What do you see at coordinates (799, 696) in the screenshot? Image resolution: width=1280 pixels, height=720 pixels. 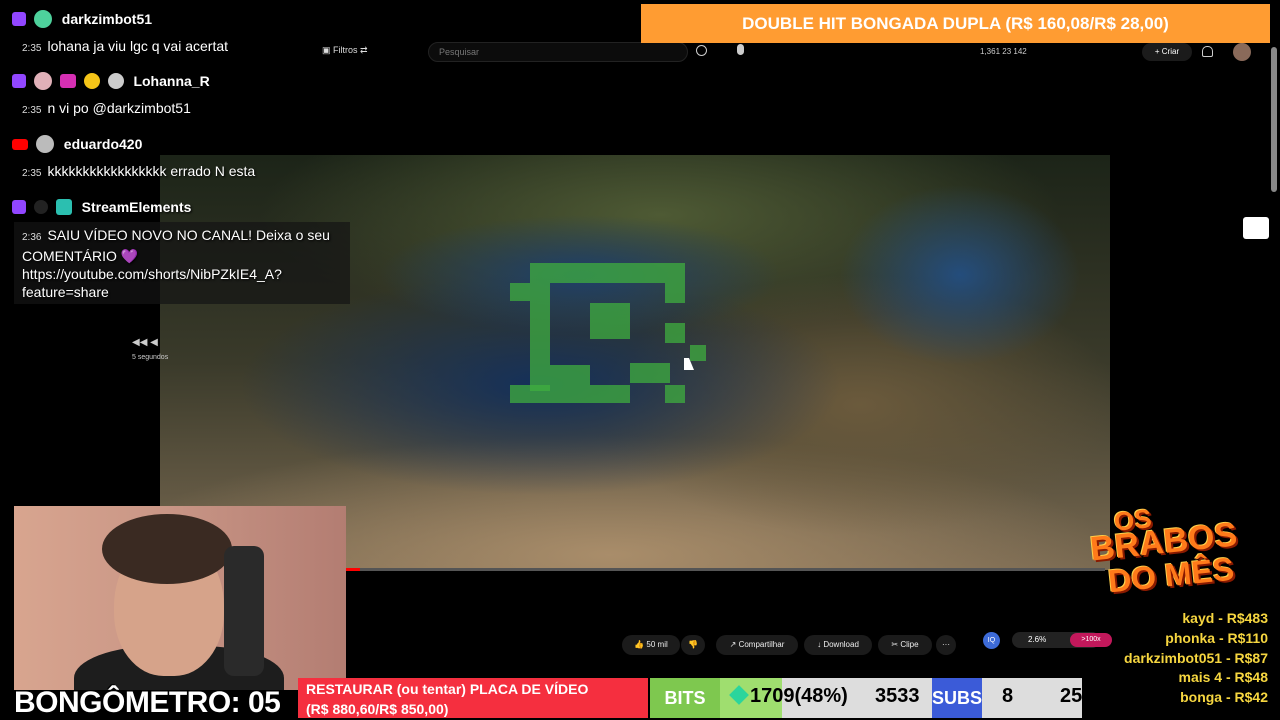 I see `bits-value: 1709(48%)` at bounding box center [799, 696].